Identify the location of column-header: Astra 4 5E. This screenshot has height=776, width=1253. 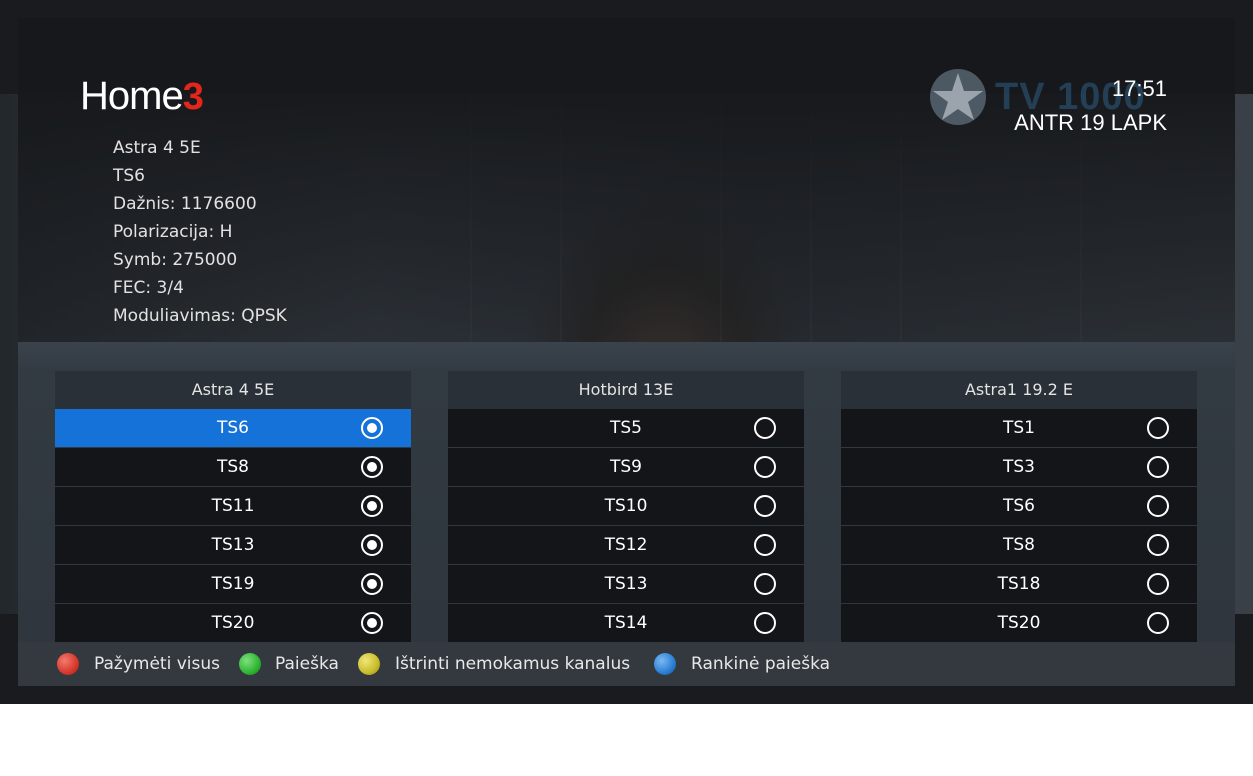
(233, 390).